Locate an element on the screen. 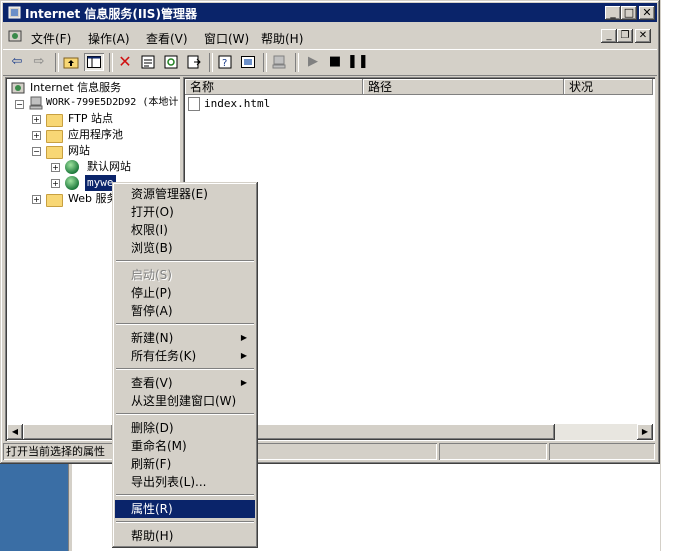 The height and width of the screenshot is (551, 677). up-one-level-button is located at coordinates (71, 62).